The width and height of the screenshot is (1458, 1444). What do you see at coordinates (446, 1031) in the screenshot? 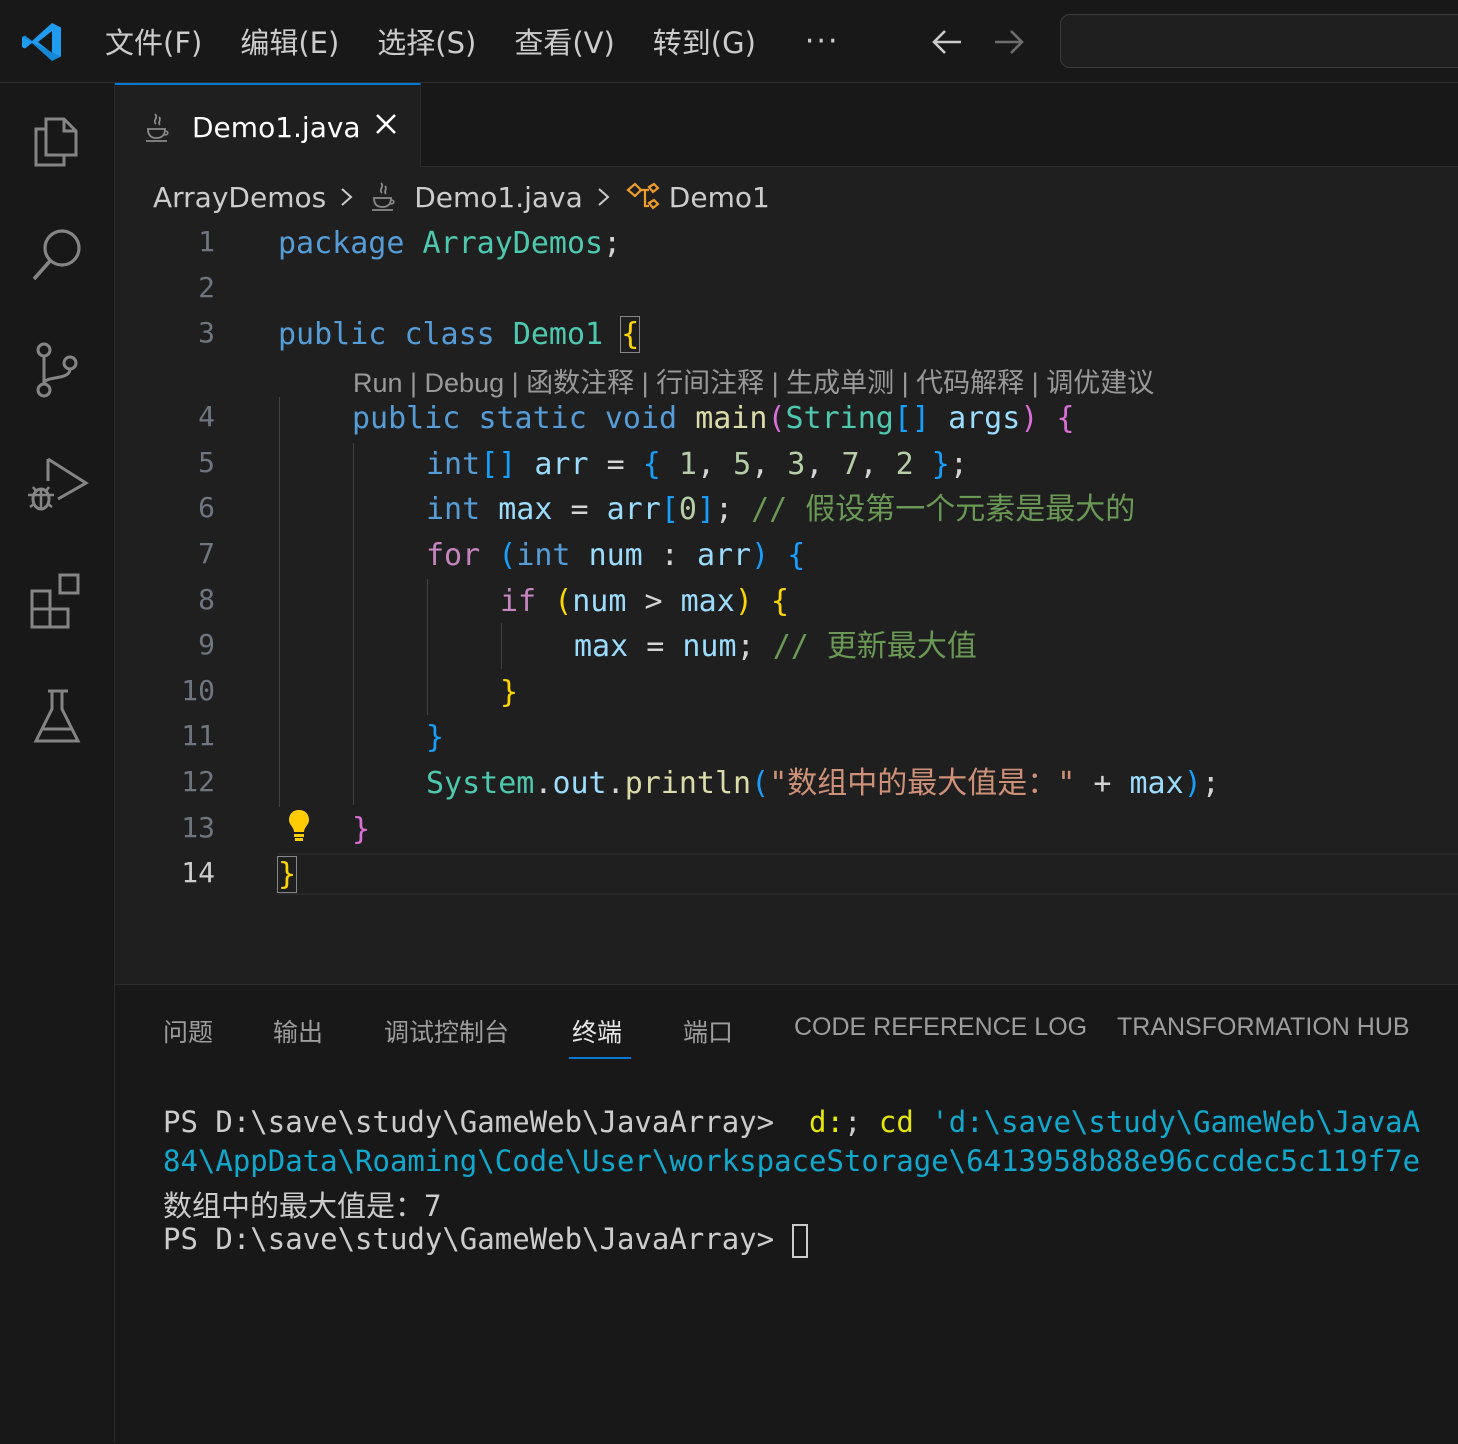
I see `tab-debug-console: 调试控制台` at bounding box center [446, 1031].